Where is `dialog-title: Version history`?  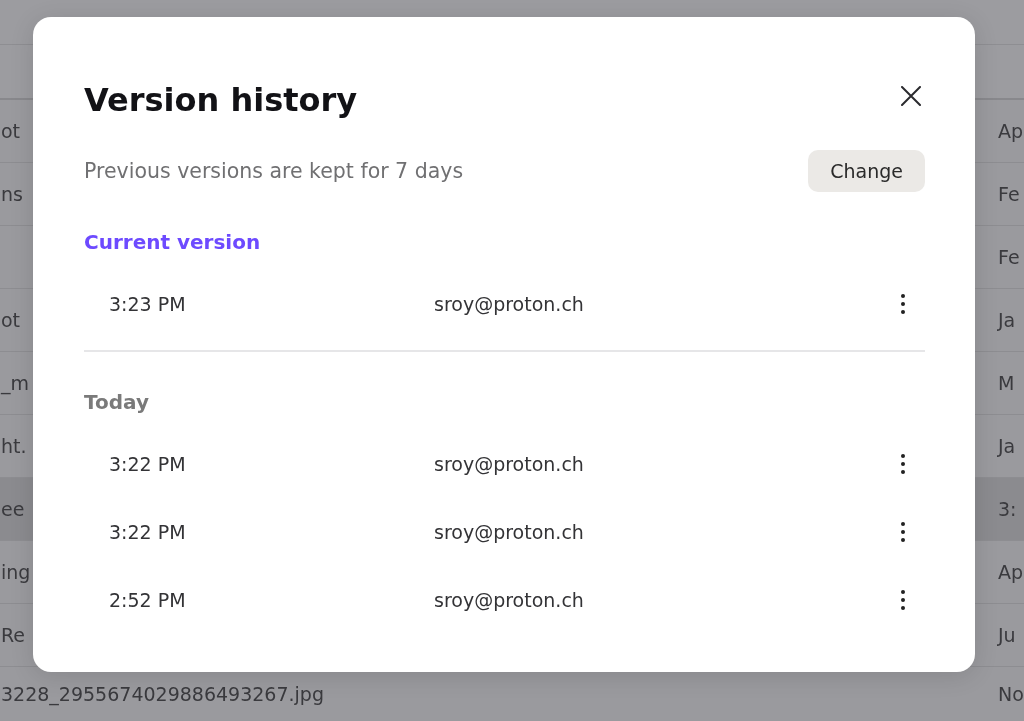 dialog-title: Version history is located at coordinates (221, 100).